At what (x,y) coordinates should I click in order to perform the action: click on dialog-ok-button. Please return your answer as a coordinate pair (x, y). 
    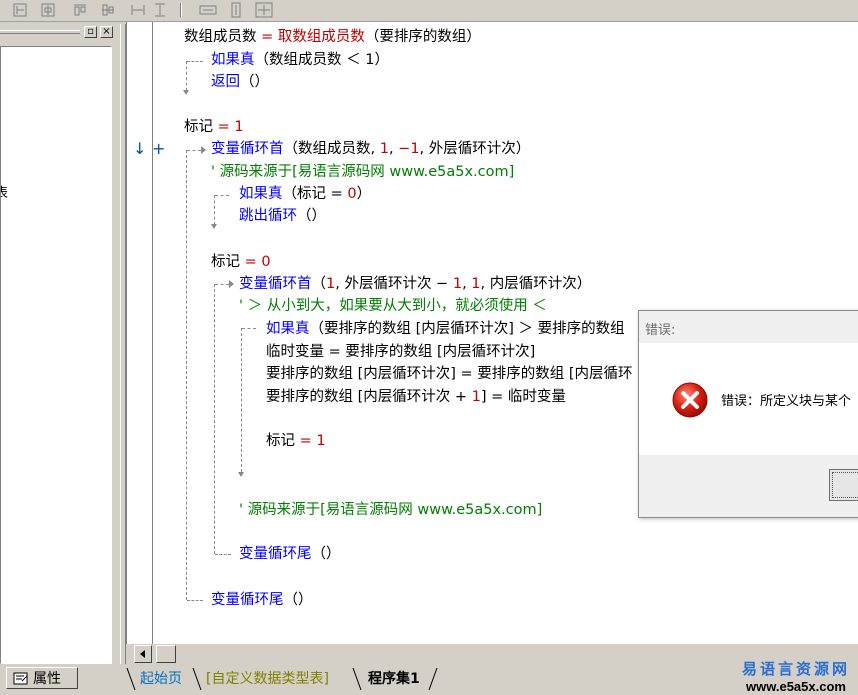
    Looking at the image, I should click on (843, 485).